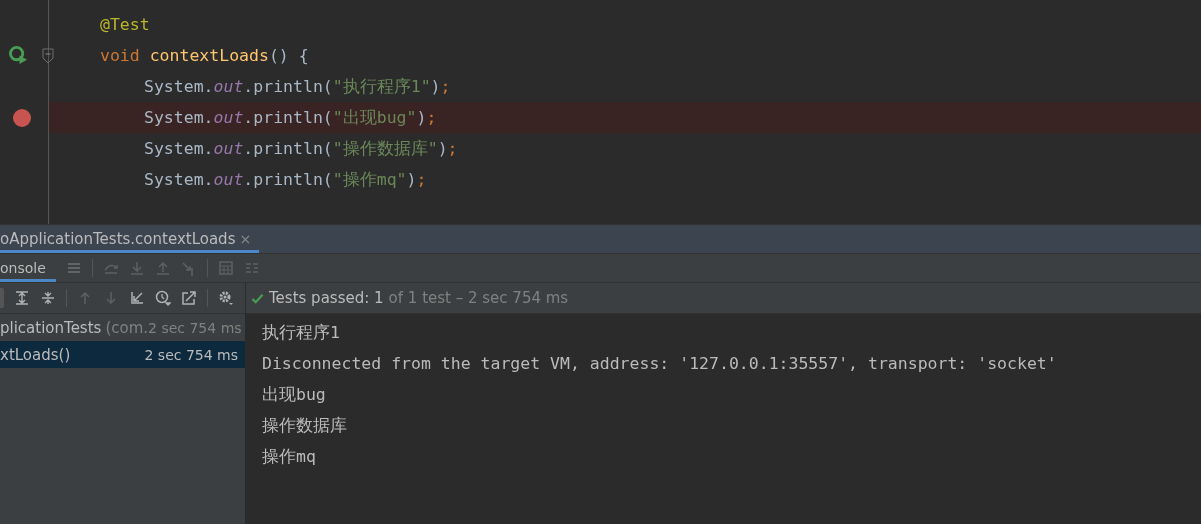  Describe the element at coordinates (22, 117) in the screenshot. I see `breakpoint-icon` at that location.